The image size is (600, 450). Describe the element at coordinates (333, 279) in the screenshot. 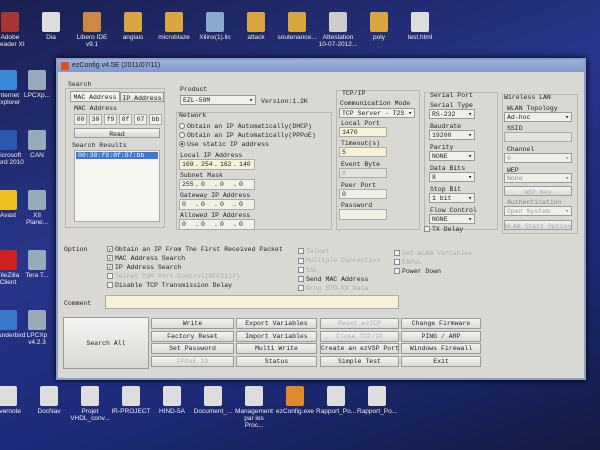

I see `option-checkbox: Send MAC Address` at that location.